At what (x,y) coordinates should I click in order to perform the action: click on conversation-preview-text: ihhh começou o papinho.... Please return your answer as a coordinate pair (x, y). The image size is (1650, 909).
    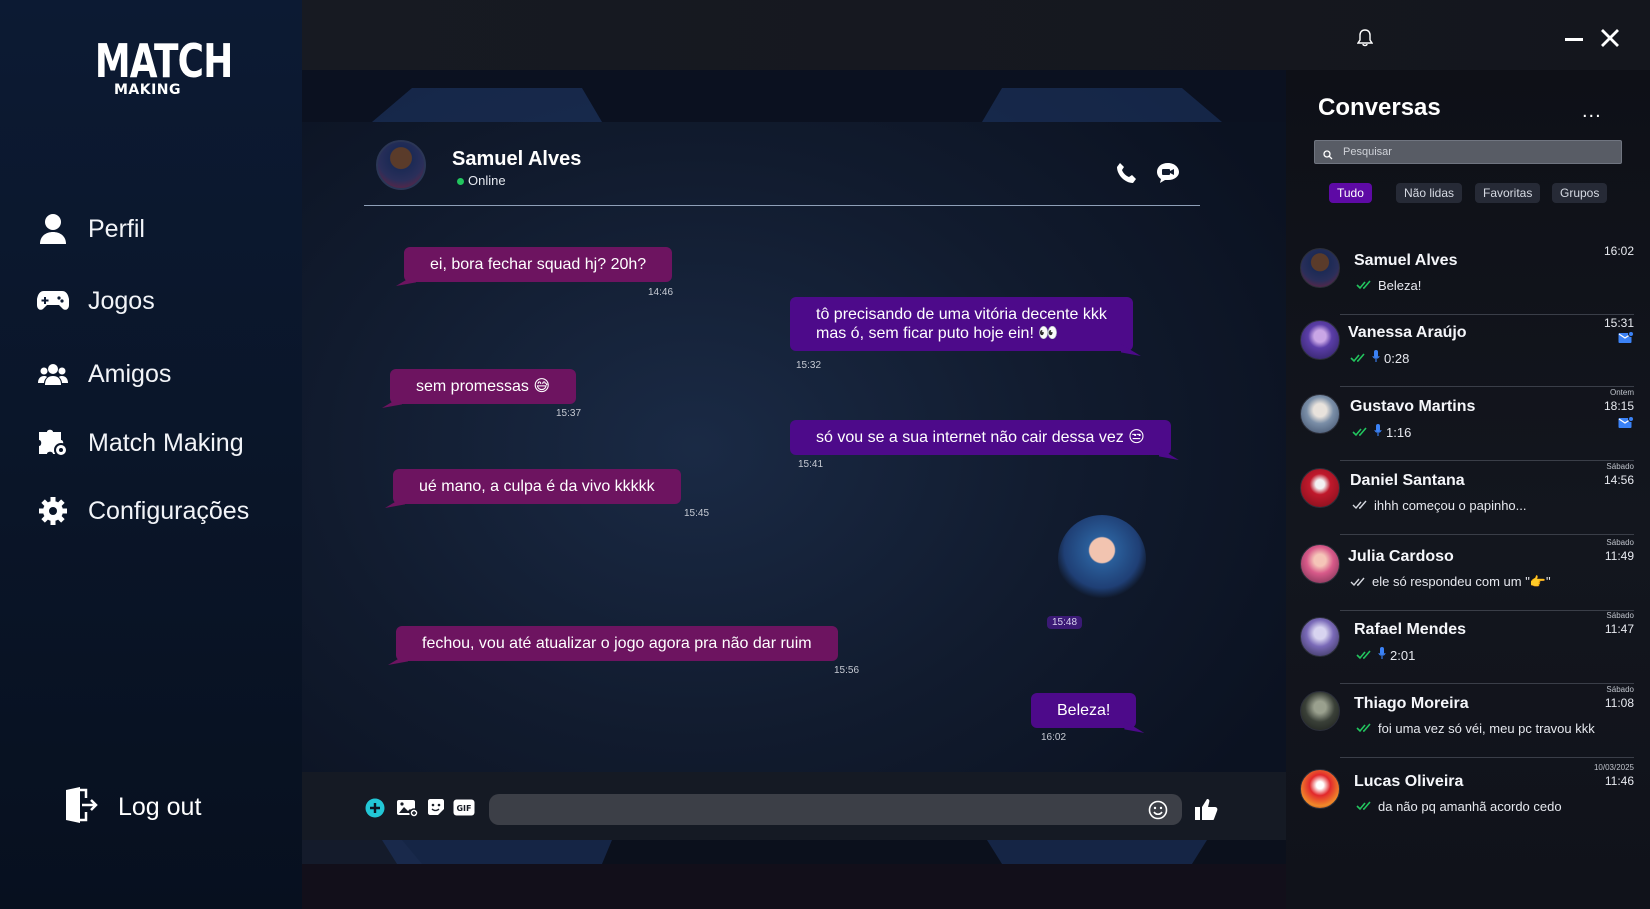
    Looking at the image, I should click on (1450, 505).